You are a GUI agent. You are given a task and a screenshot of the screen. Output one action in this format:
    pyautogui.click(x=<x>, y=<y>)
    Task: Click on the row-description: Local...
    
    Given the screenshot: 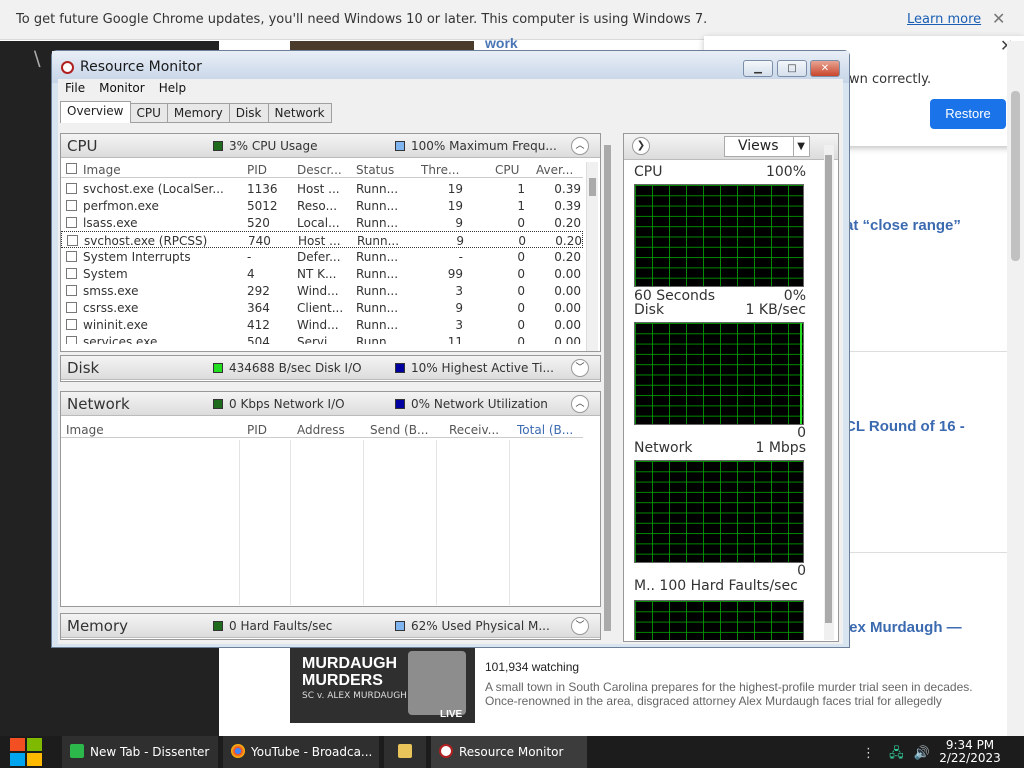 What is the action you would take?
    pyautogui.click(x=318, y=223)
    